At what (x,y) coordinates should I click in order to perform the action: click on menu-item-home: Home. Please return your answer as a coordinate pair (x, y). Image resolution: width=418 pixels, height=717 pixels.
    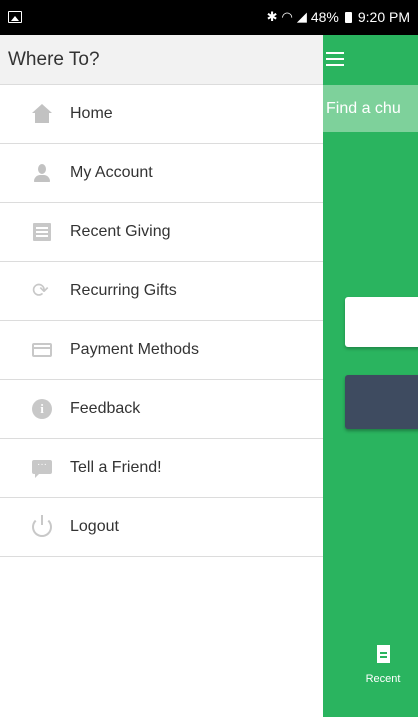
    Looking at the image, I should click on (161, 114).